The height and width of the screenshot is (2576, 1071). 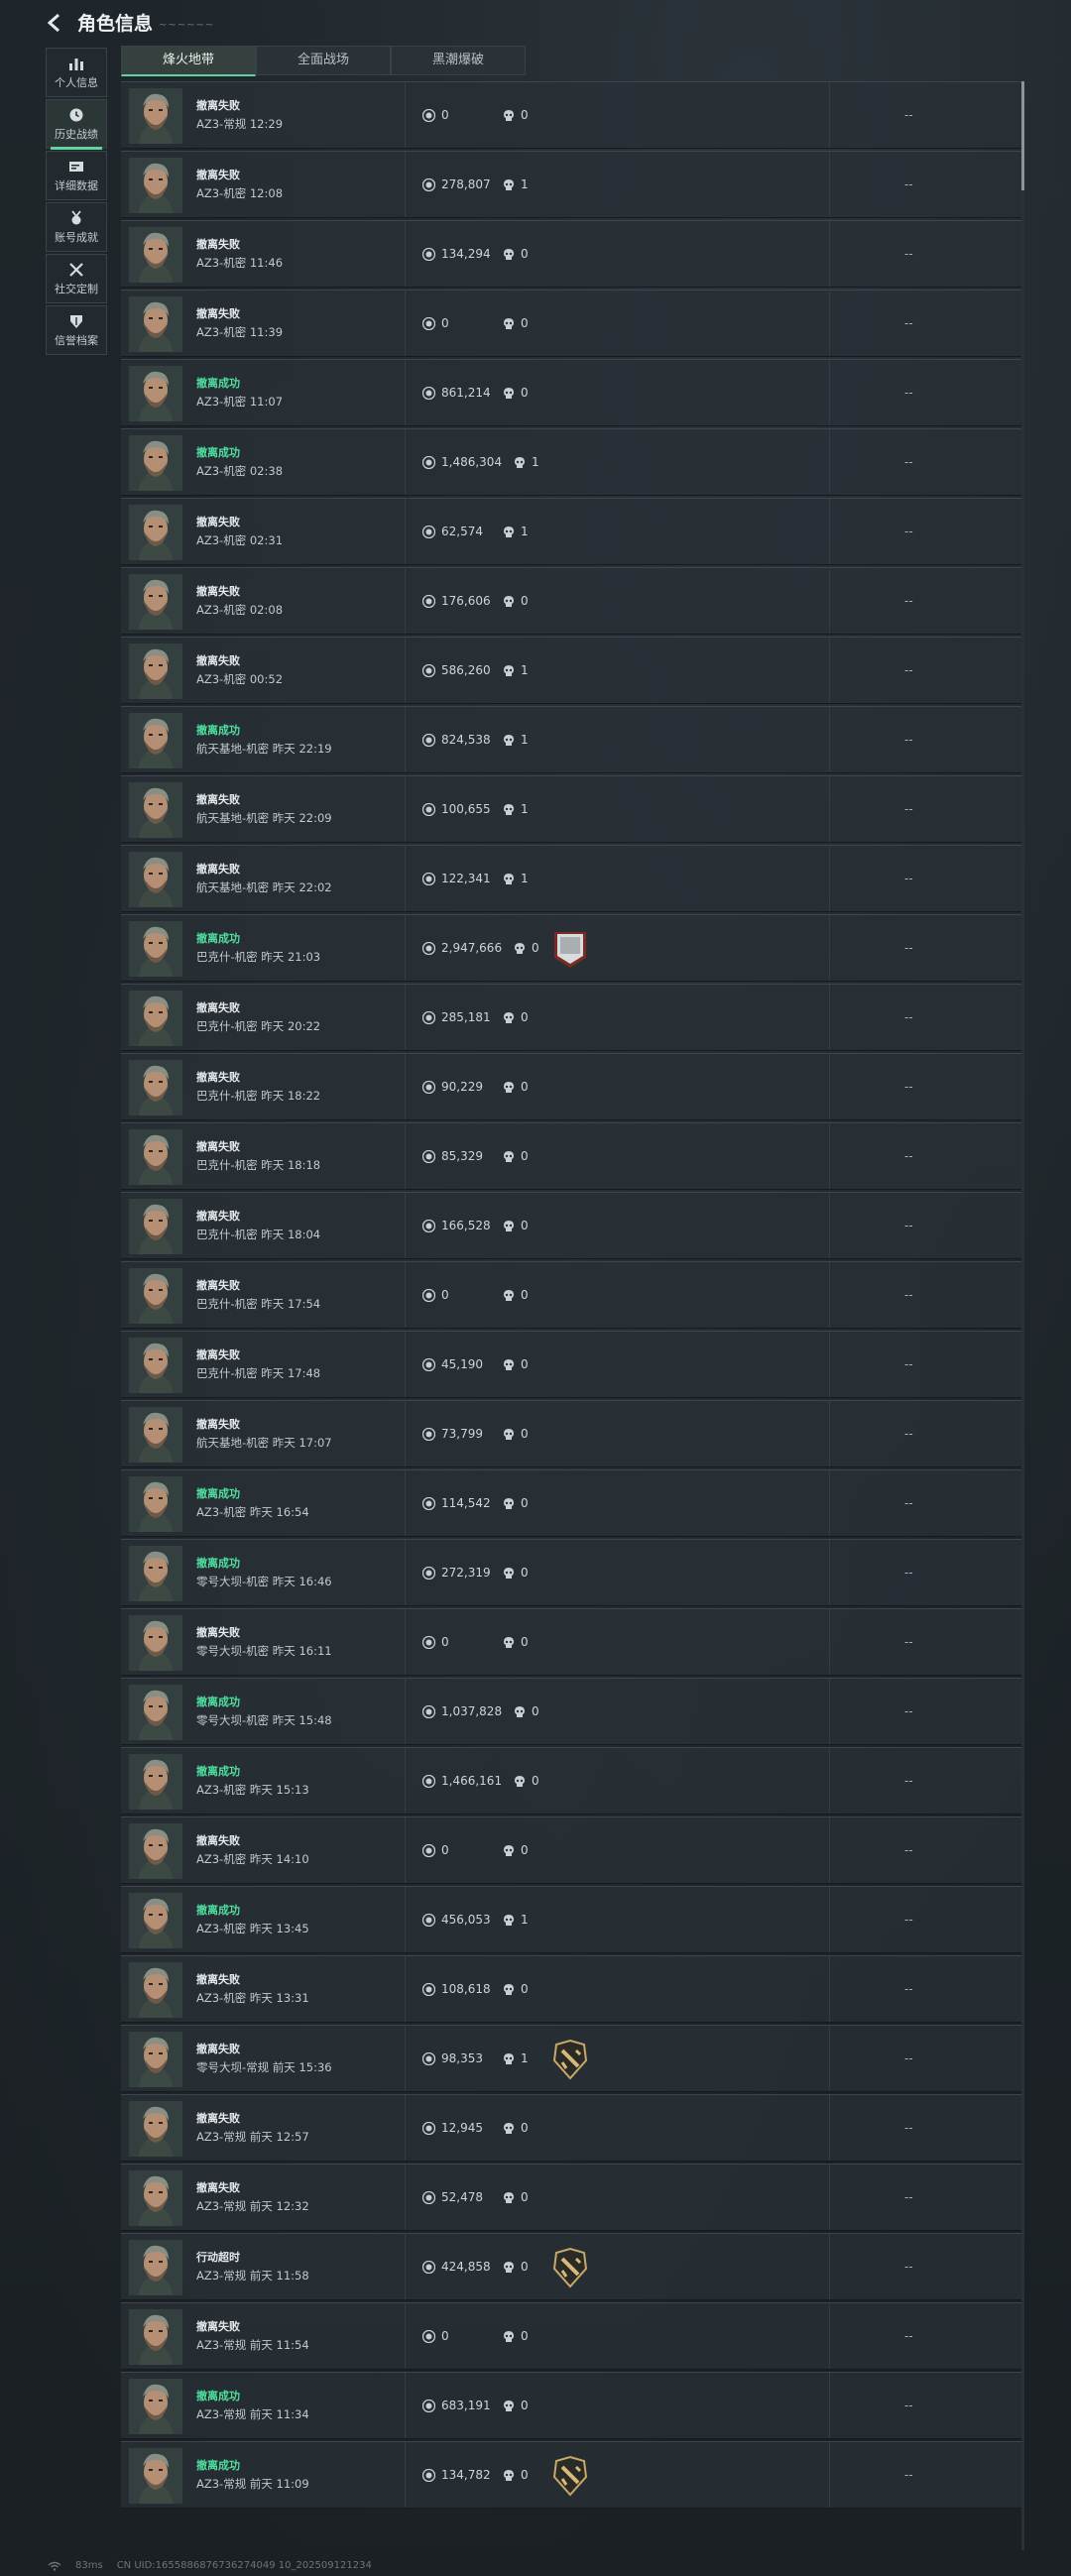 What do you see at coordinates (572, 878) in the screenshot?
I see `match-row: 撤离失败 航天基地-机密 昨天 22:02 122,341 1 --` at bounding box center [572, 878].